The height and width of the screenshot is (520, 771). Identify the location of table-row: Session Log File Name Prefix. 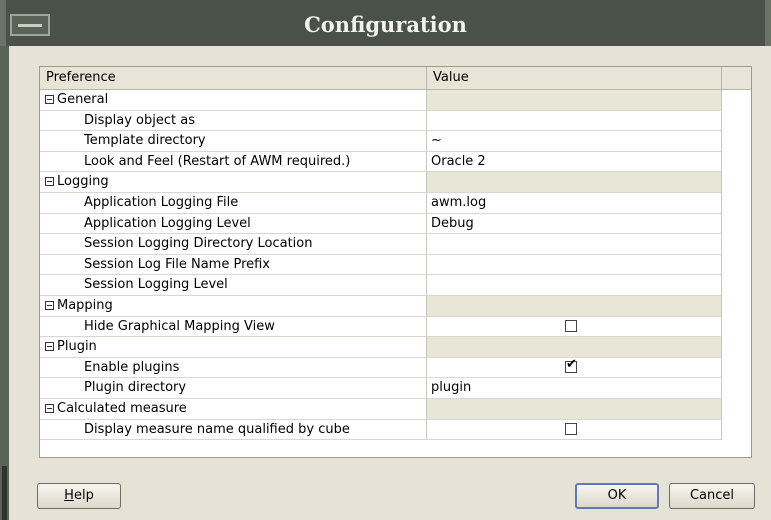
(395, 265).